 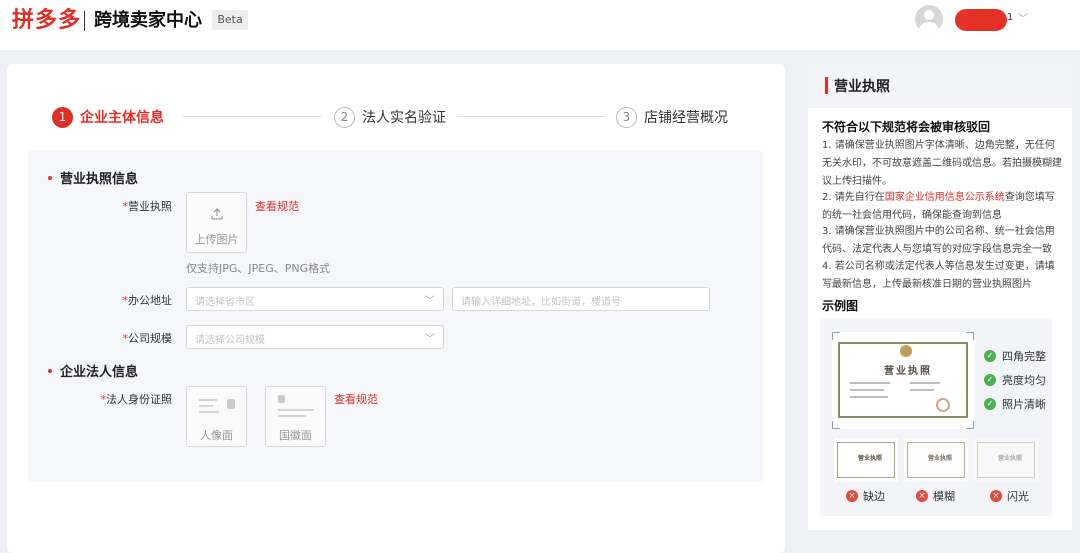 I want to click on stamp-icon, so click(x=943, y=405).